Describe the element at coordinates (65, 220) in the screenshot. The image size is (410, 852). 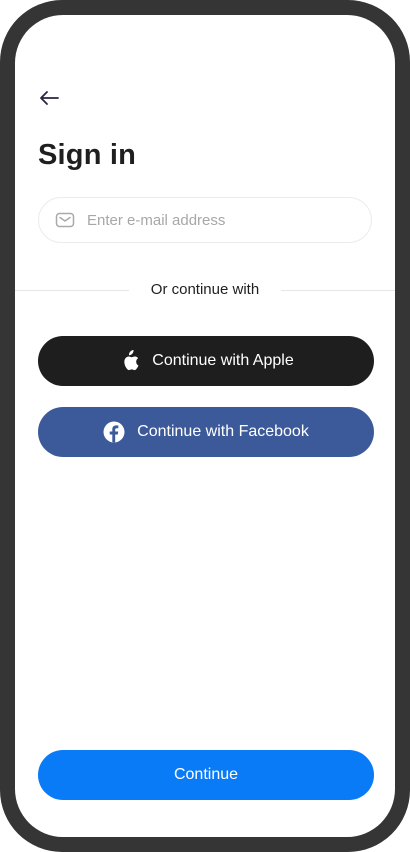
I see `mail-icon` at that location.